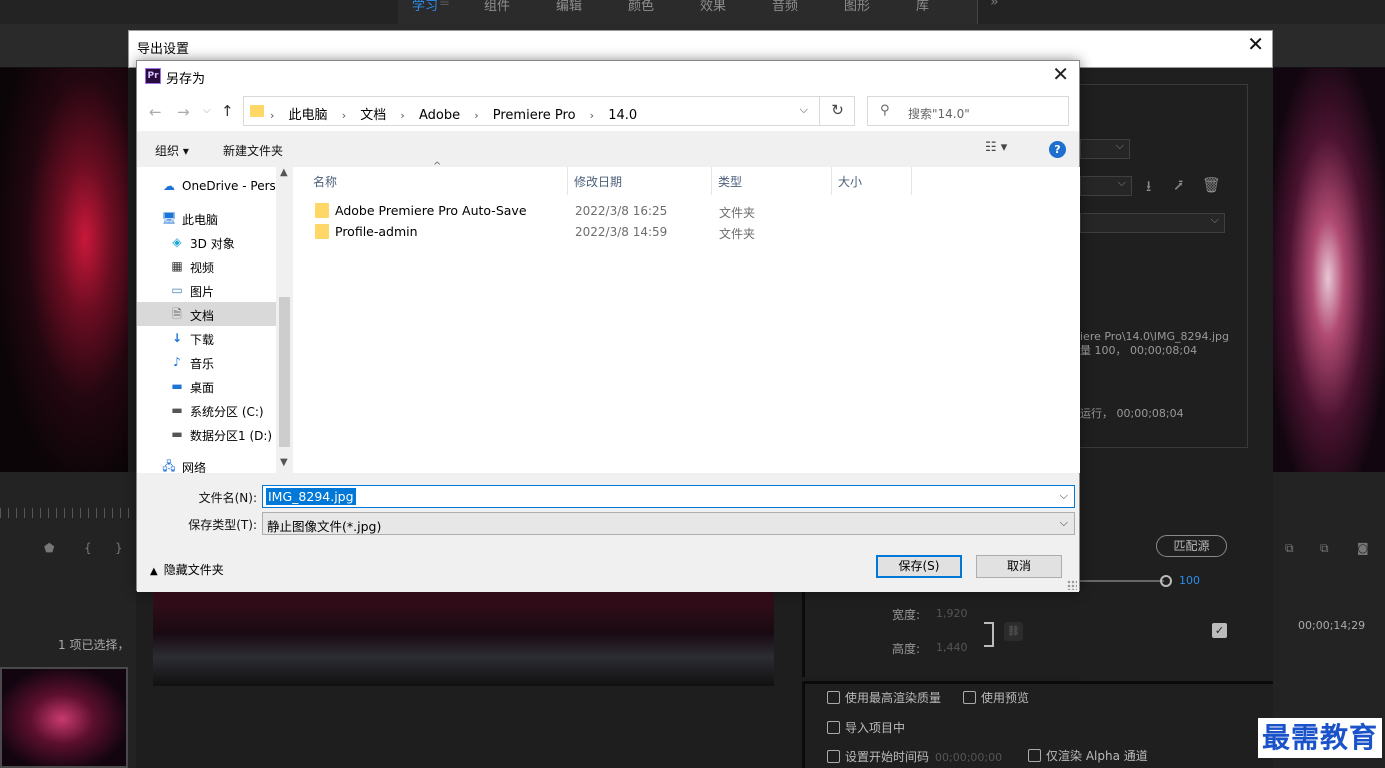 The image size is (1385, 768). What do you see at coordinates (187, 569) in the screenshot?
I see `hide-folders-toggle: ▲ 隐藏文件夹` at bounding box center [187, 569].